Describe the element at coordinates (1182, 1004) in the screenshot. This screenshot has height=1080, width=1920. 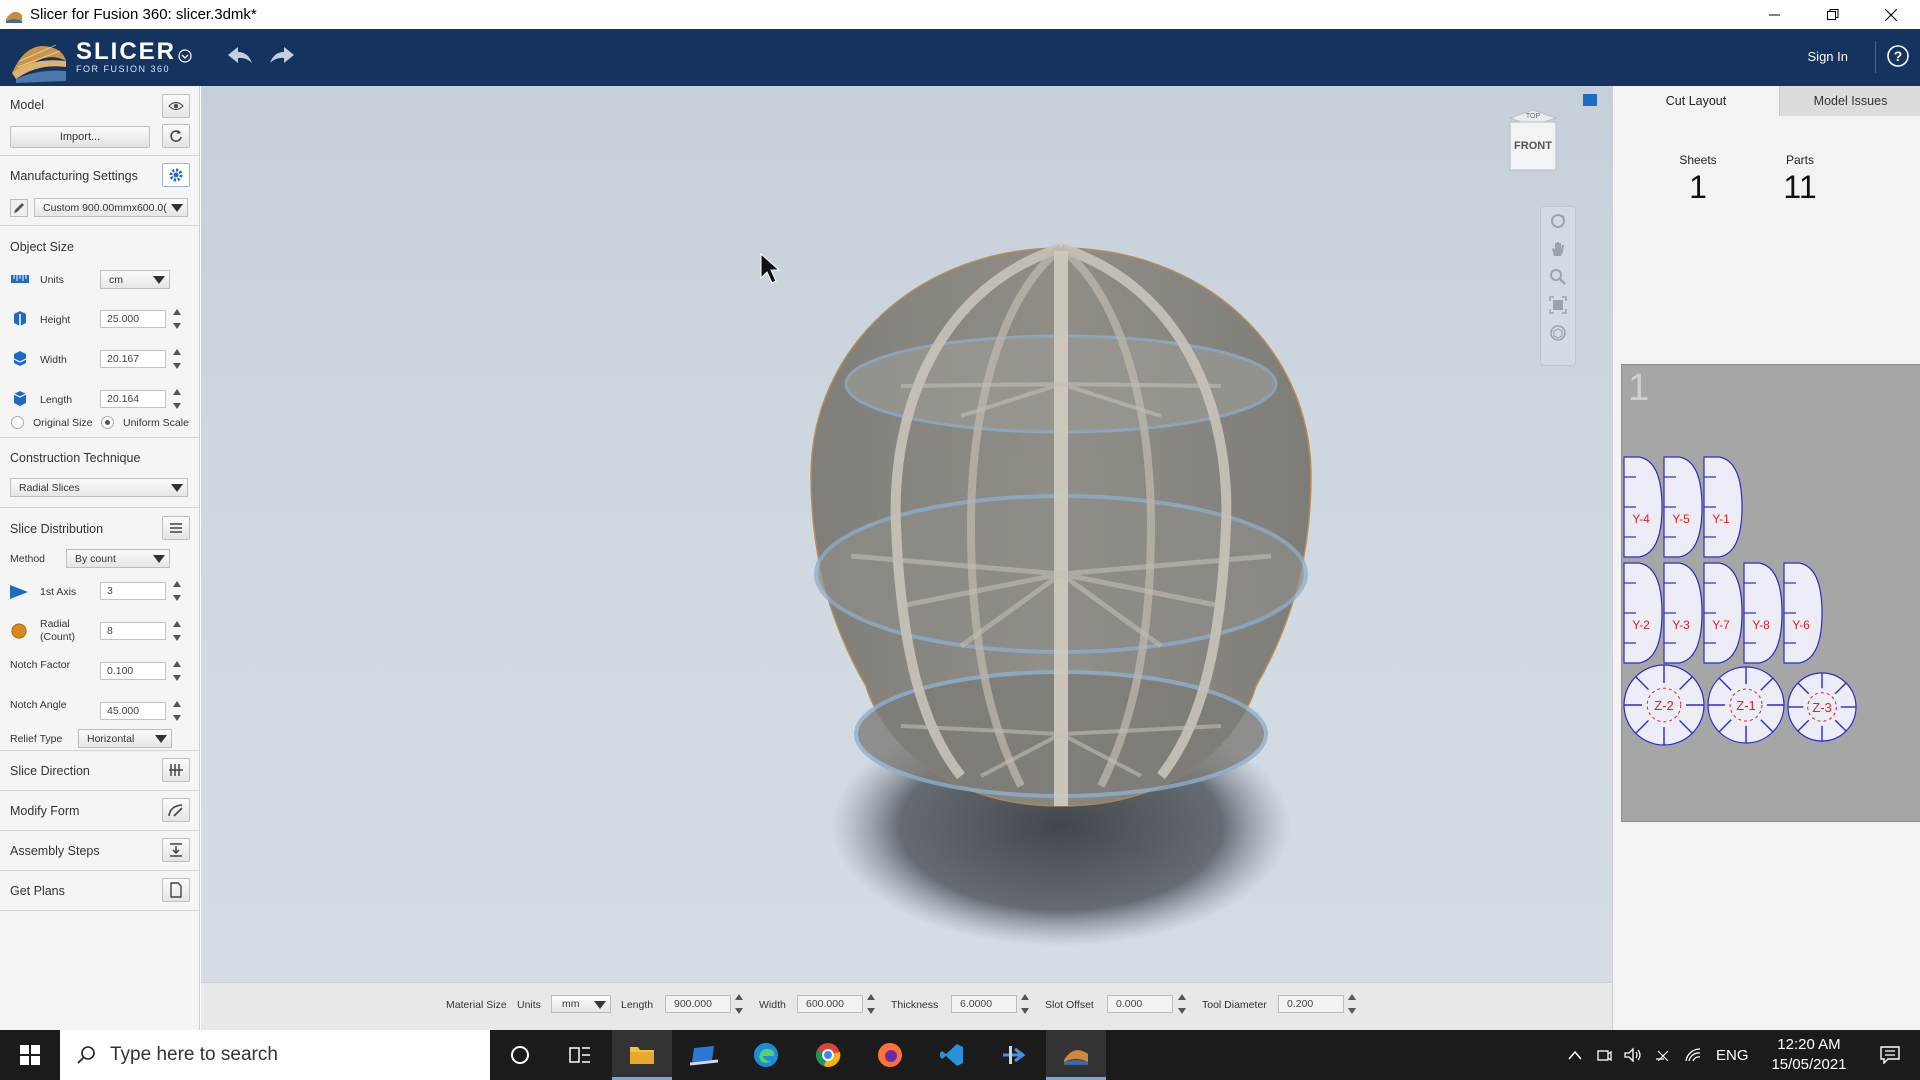
I see `slot-offset-stepper` at that location.